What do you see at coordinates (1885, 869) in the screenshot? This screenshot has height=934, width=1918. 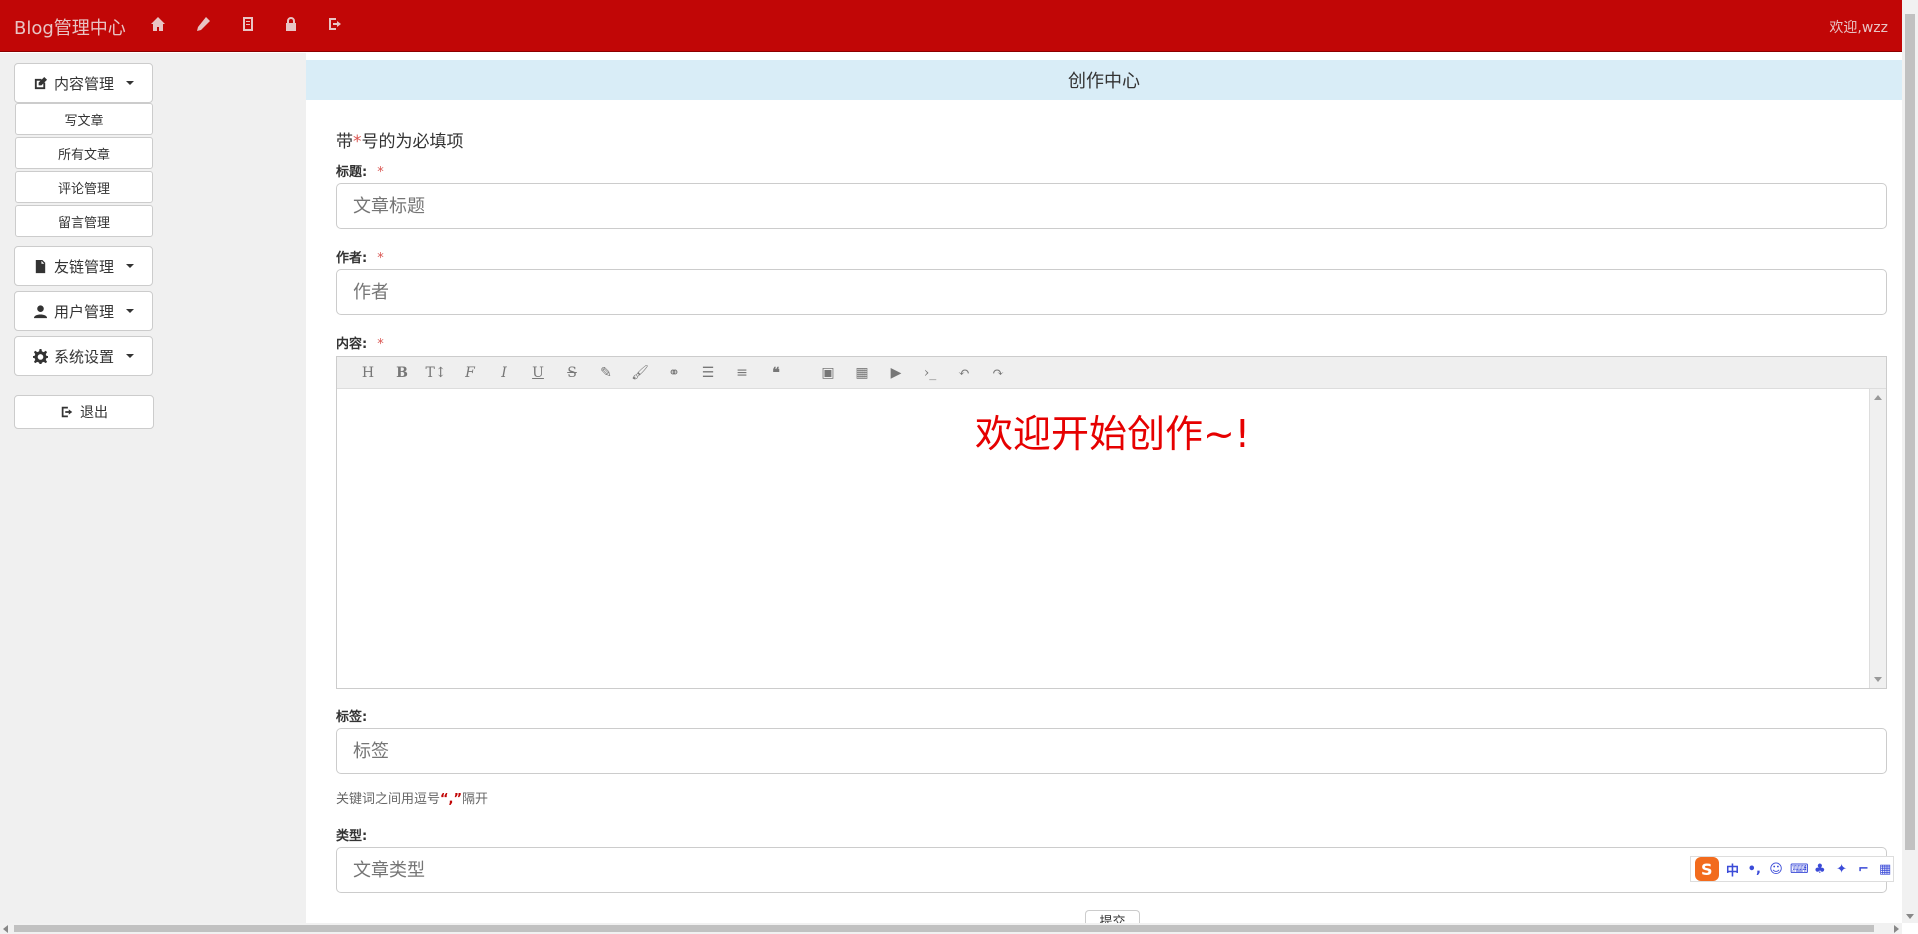 I see `ime-menu-icon: ▦` at bounding box center [1885, 869].